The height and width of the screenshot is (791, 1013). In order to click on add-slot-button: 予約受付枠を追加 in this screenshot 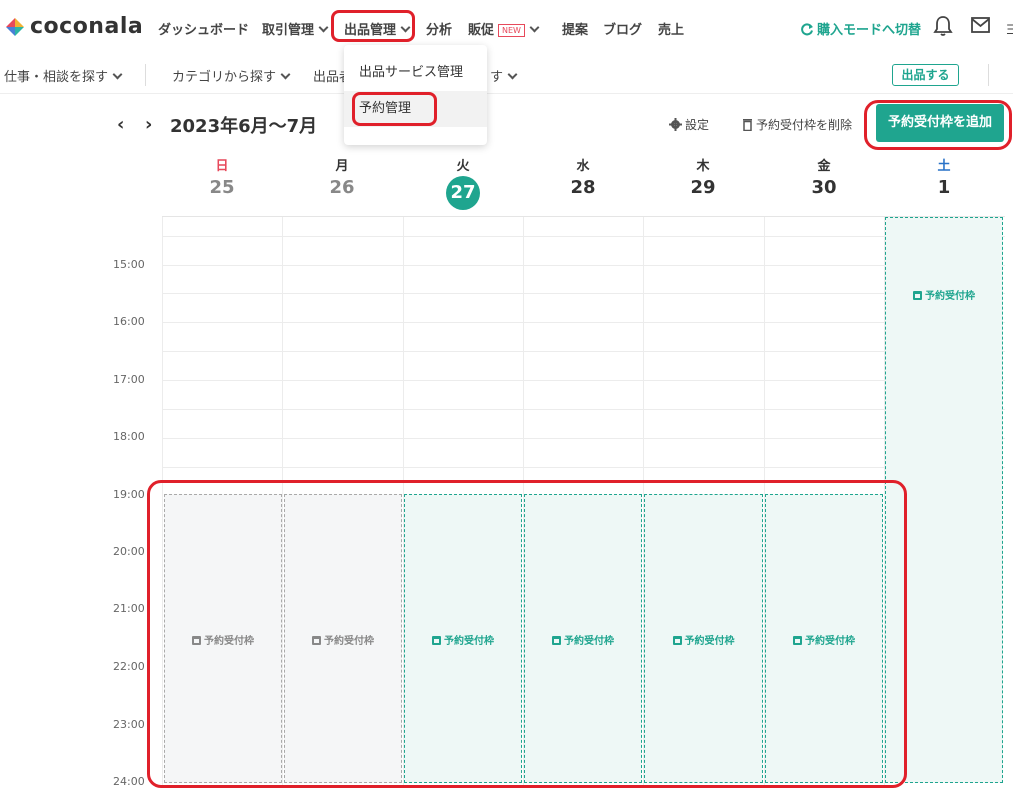, I will do `click(940, 123)`.